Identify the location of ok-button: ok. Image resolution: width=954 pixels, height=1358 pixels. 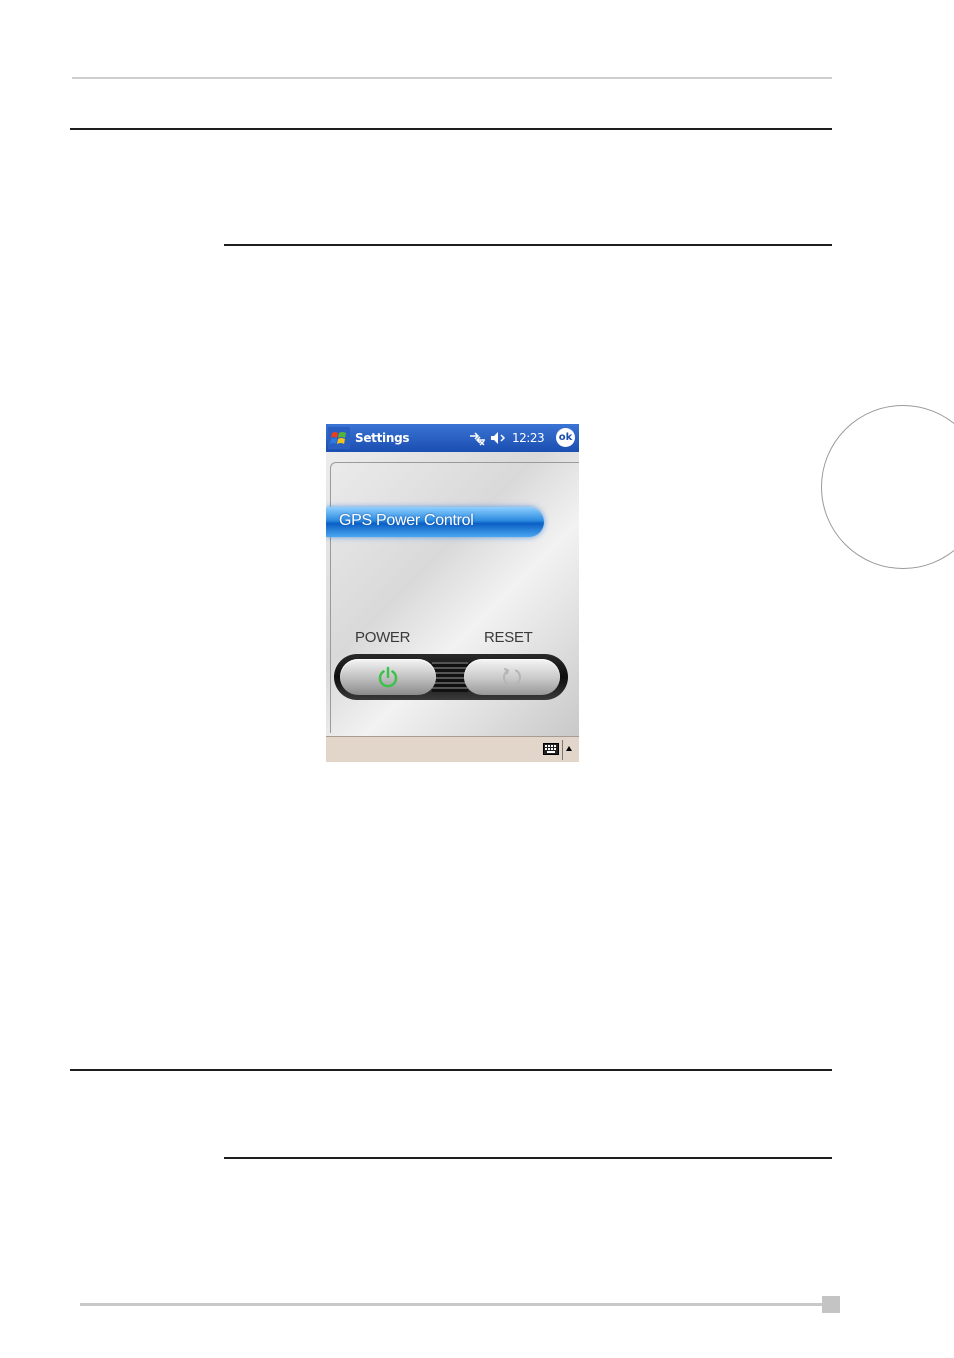
(565, 437).